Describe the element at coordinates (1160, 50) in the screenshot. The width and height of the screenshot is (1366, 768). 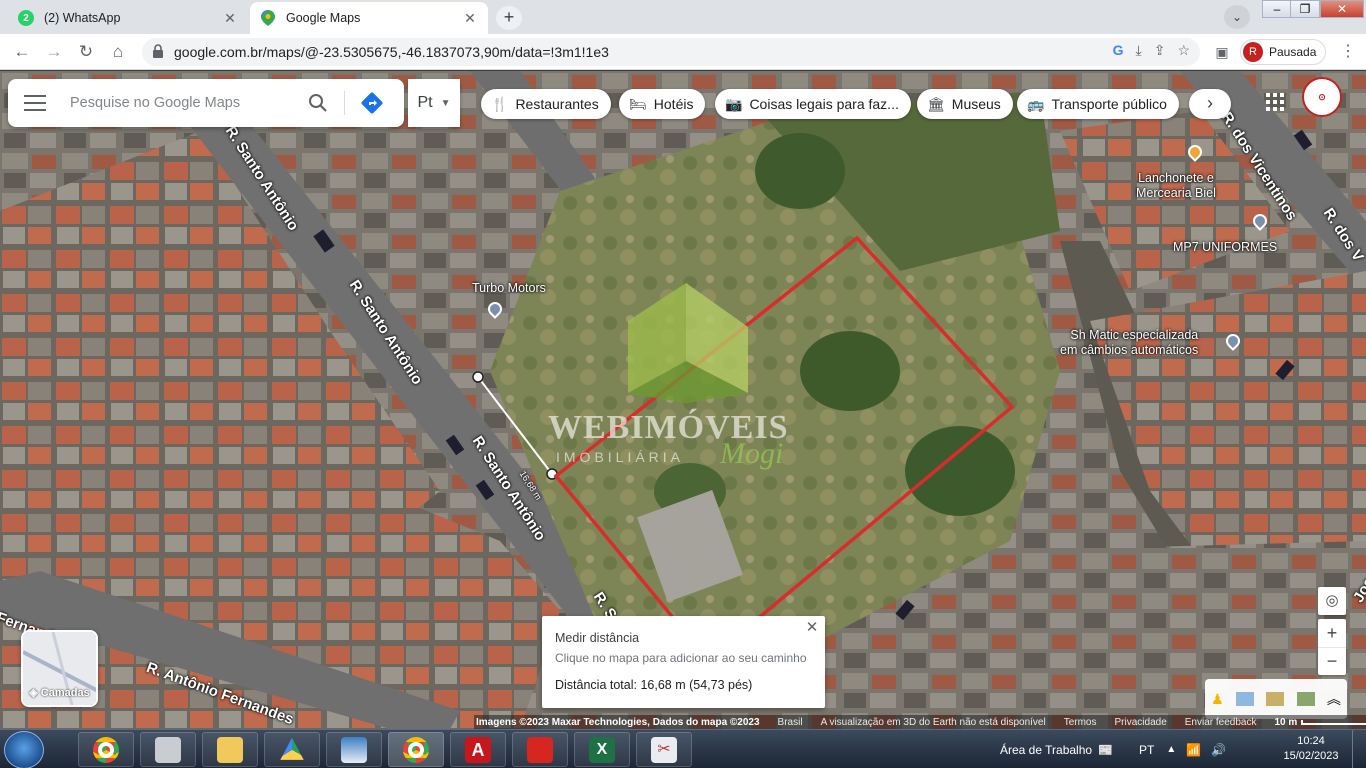
I see `share-icon: ⇪` at that location.